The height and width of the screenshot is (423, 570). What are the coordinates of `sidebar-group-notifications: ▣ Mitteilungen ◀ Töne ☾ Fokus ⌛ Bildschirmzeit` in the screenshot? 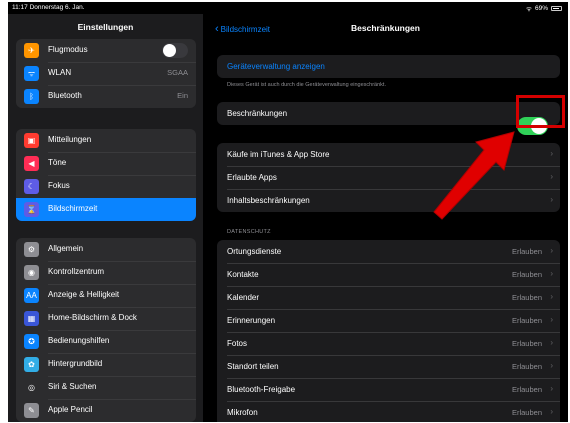 It's located at (106, 175).